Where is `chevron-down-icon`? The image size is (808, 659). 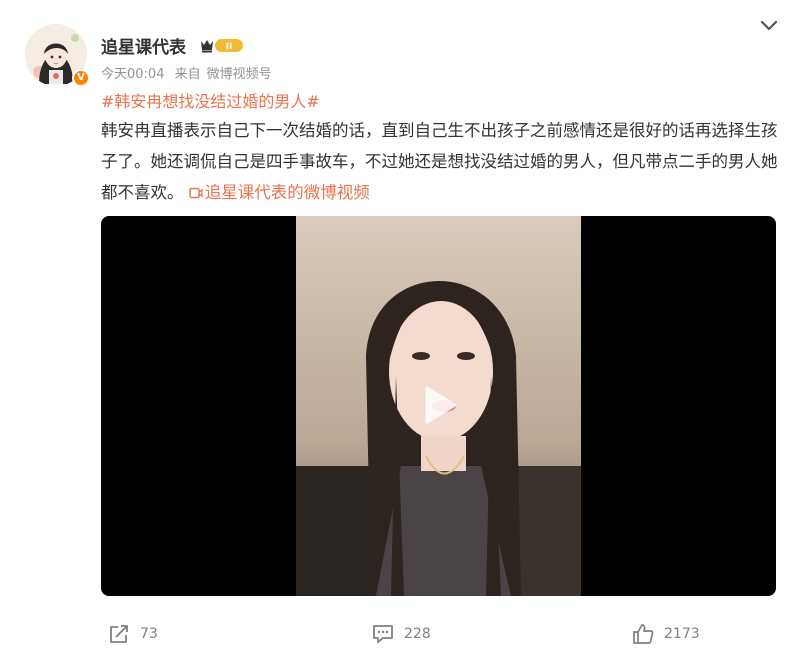 chevron-down-icon is located at coordinates (769, 26).